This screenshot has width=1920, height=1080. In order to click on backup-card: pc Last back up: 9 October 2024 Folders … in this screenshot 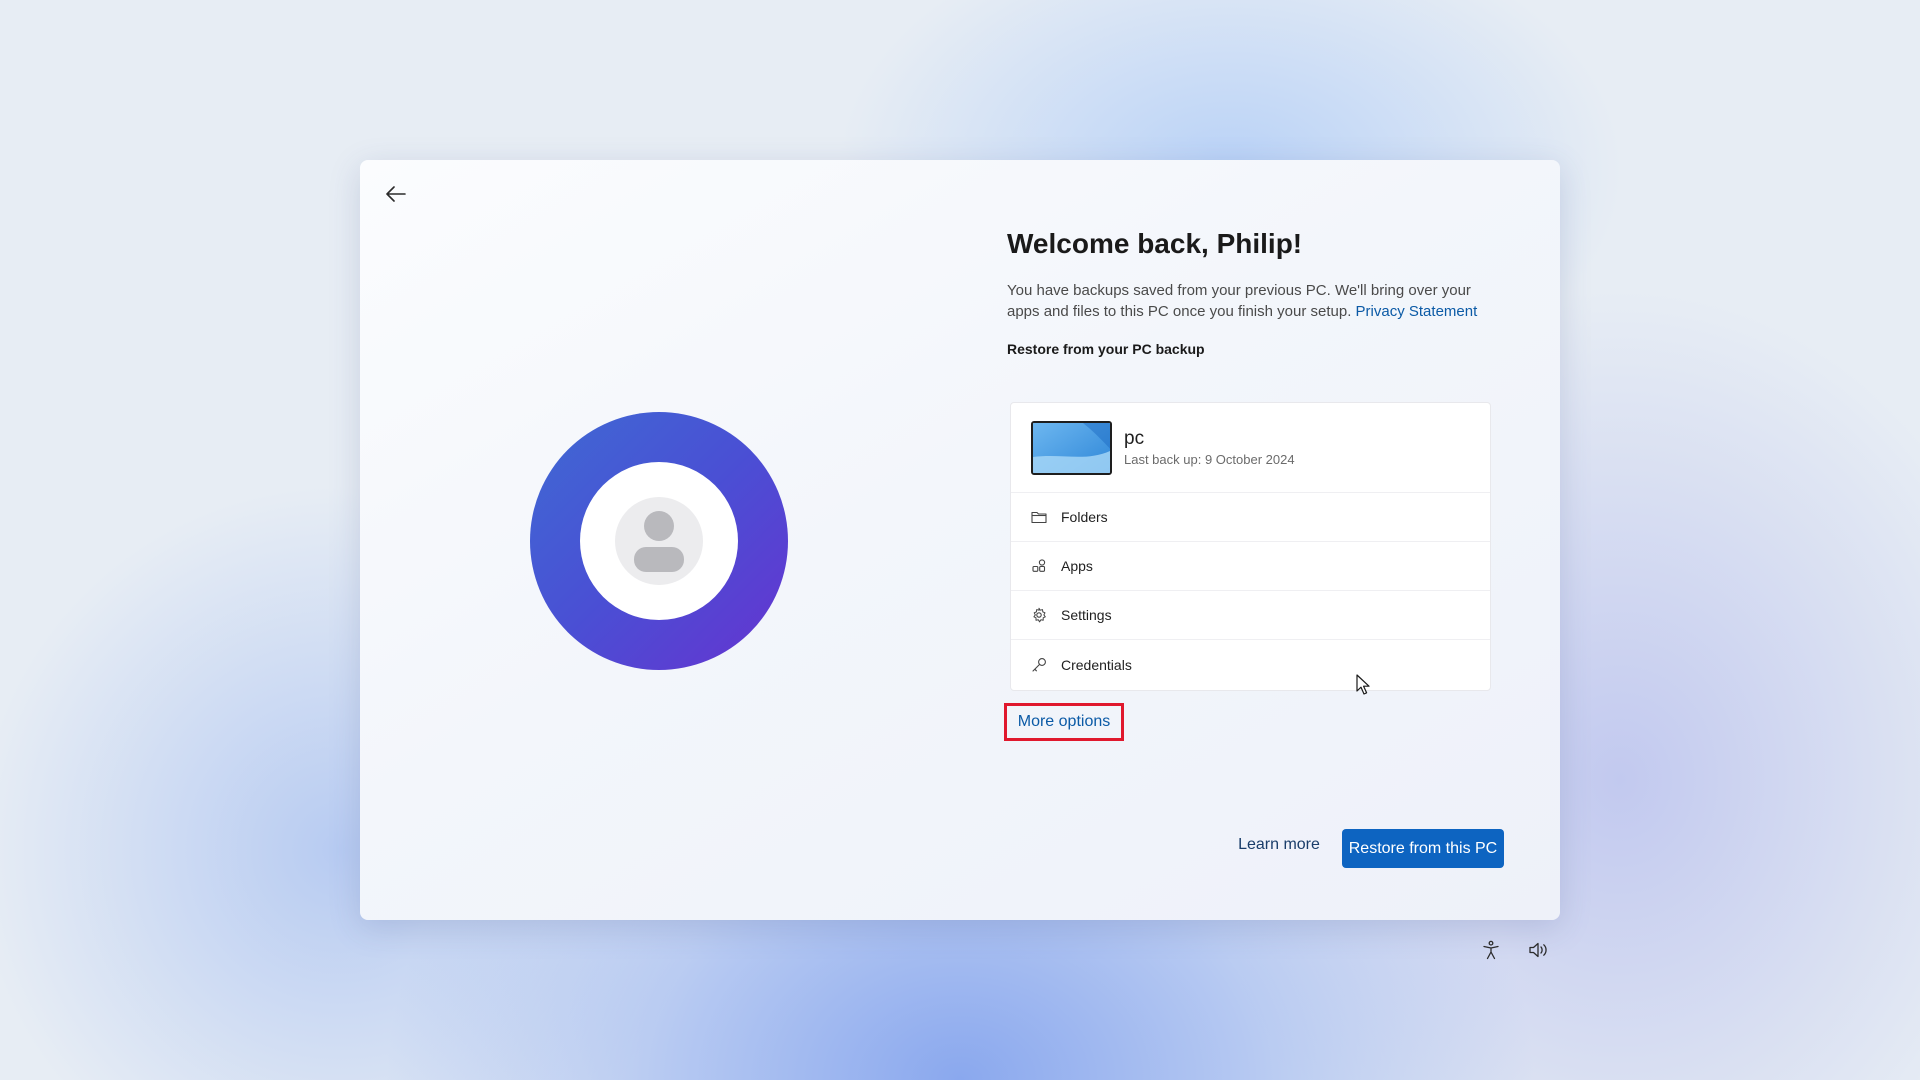, I will do `click(1250, 546)`.